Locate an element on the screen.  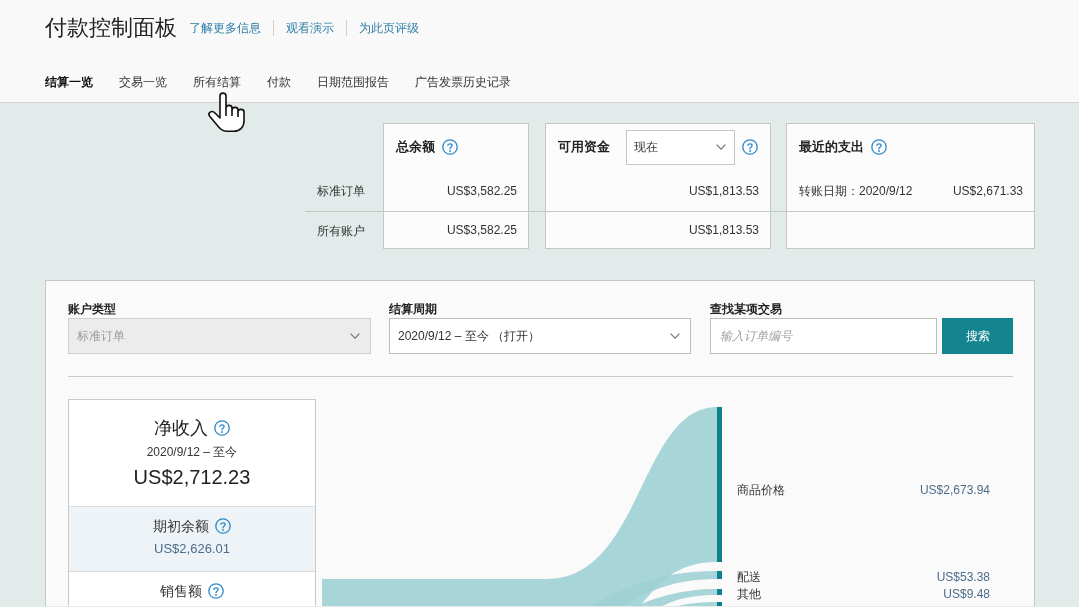
balance-section: 销售额 is located at coordinates (192, 586).